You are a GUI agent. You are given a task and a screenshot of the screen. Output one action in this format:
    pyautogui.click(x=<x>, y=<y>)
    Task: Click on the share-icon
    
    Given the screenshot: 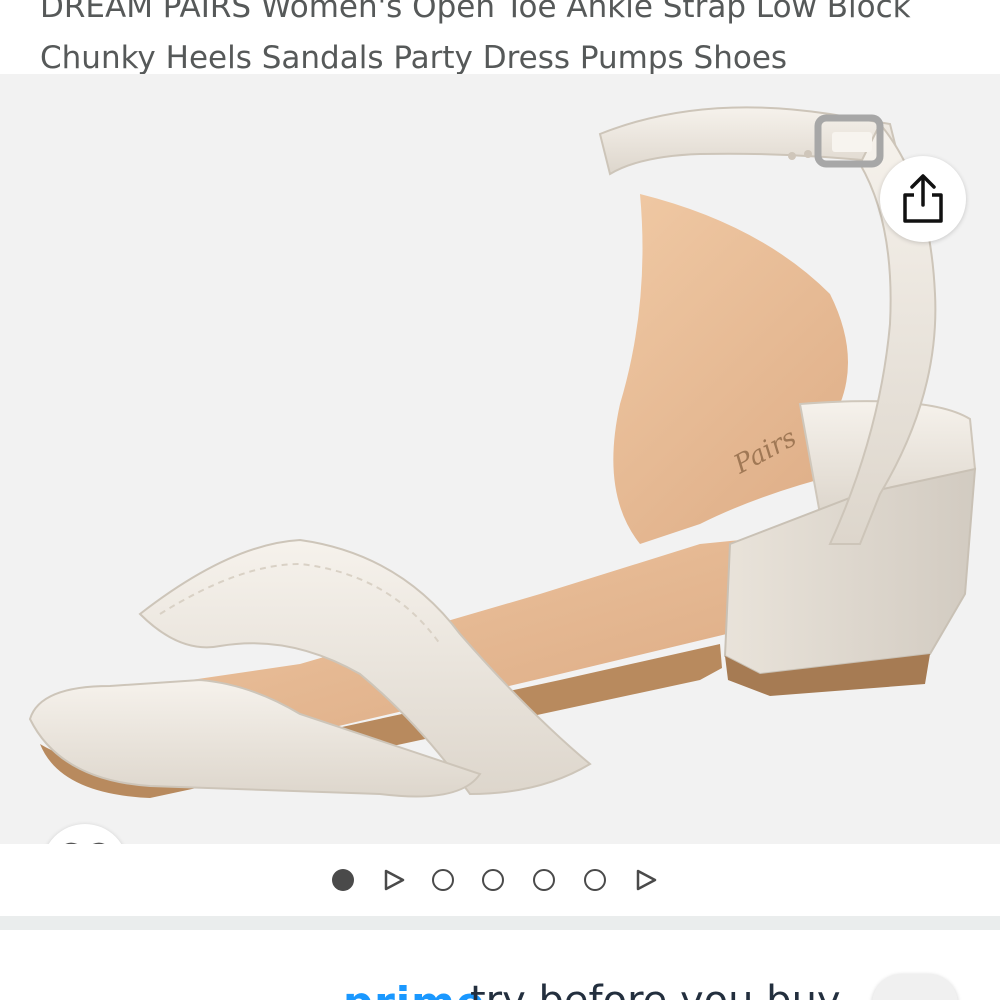 What is the action you would take?
    pyautogui.click(x=923, y=198)
    